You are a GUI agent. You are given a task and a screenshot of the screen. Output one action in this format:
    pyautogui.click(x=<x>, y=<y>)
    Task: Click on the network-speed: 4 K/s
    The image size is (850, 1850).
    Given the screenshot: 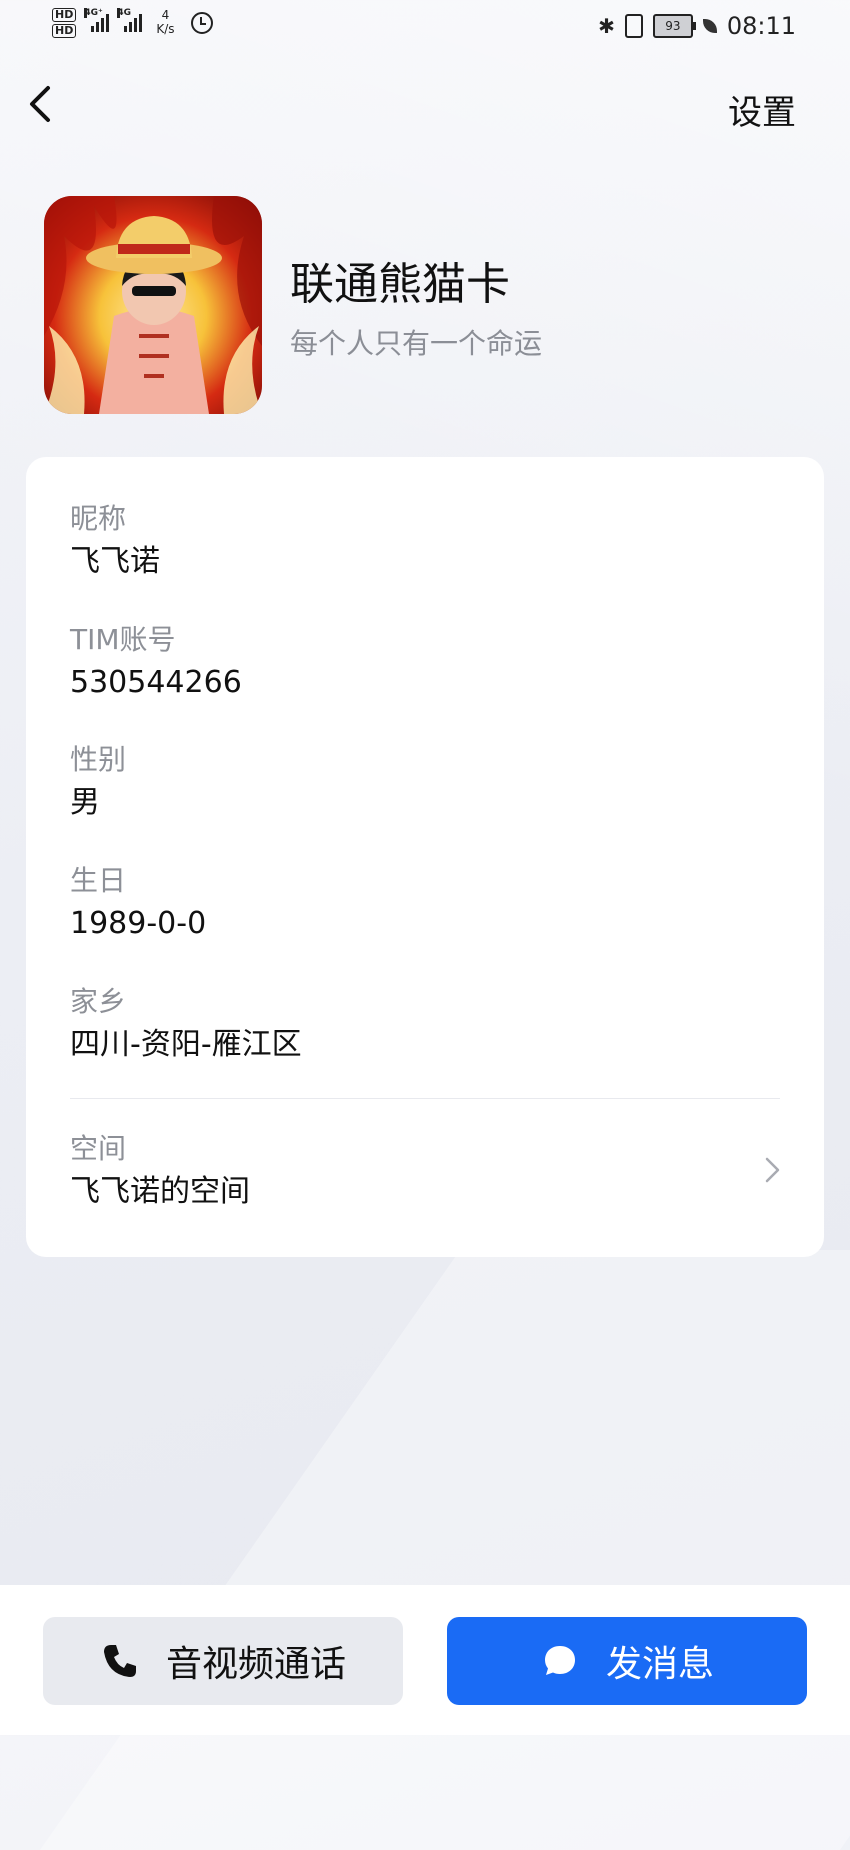 What is the action you would take?
    pyautogui.click(x=165, y=22)
    